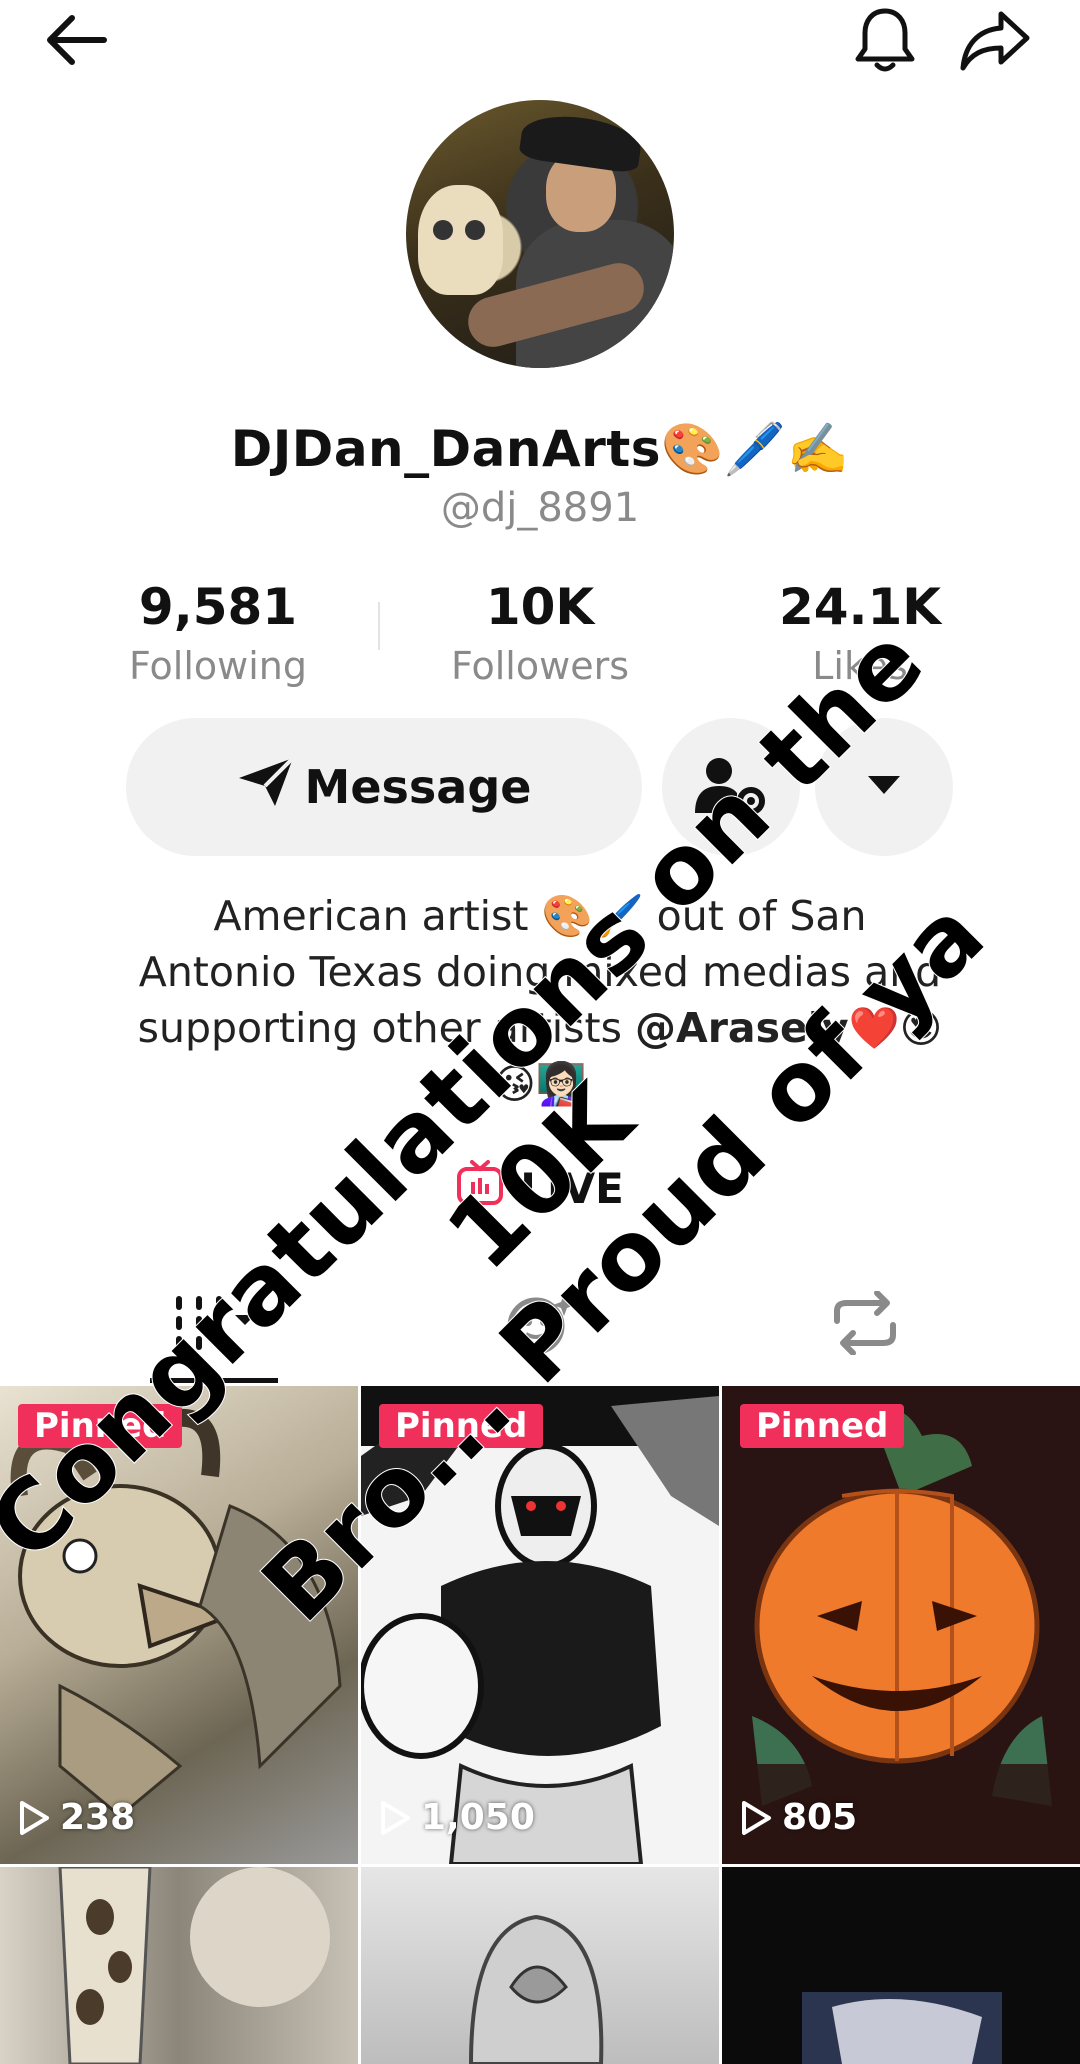 Image resolution: width=1080 pixels, height=2064 pixels. Describe the element at coordinates (540, 449) in the screenshot. I see `display-name: DJDan_DanArts🎨🖊️✍️` at that location.